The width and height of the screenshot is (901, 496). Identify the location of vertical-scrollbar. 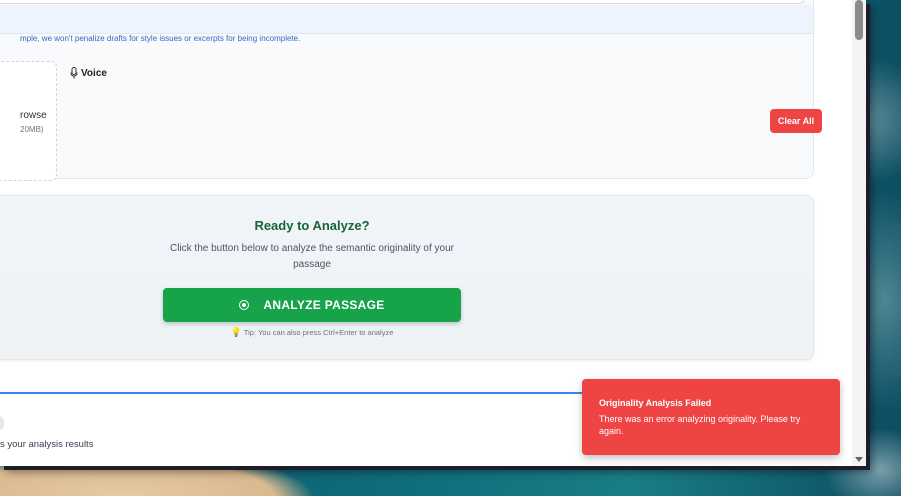
(859, 233).